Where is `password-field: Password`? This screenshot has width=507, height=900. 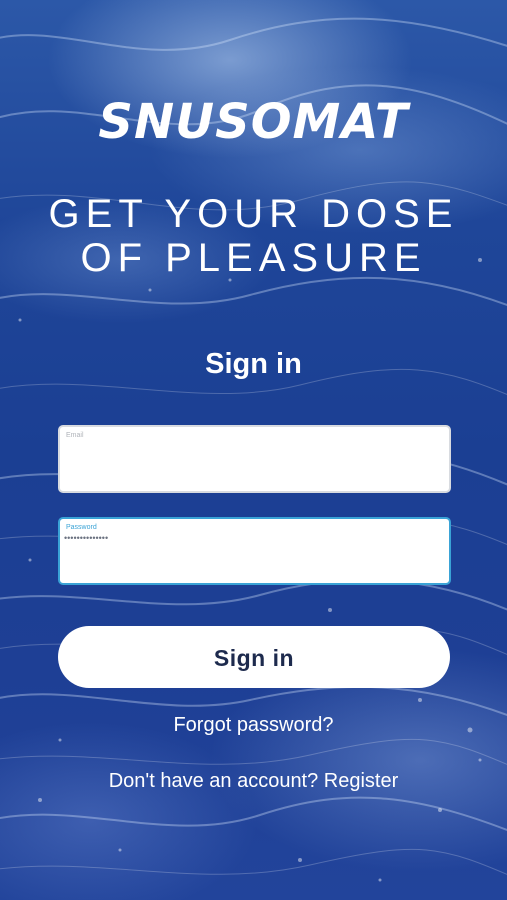 password-field: Password is located at coordinates (254, 551).